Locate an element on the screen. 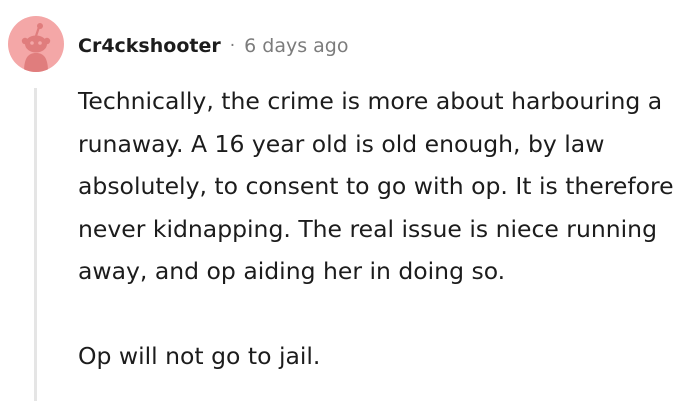 Image resolution: width=700 pixels, height=401 pixels. thread-collapse-line is located at coordinates (35, 244).